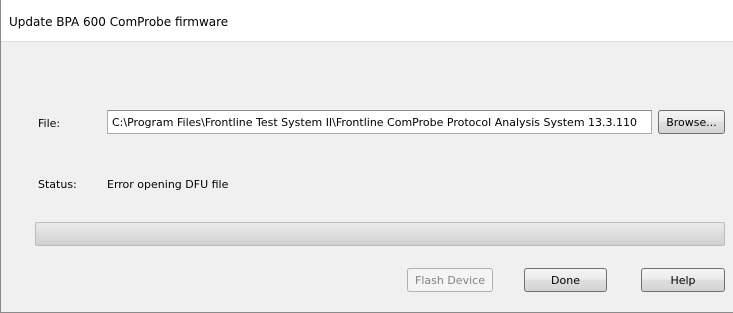 This screenshot has height=313, width=733. Describe the element at coordinates (168, 184) in the screenshot. I see `status-text: Error opening DFU file` at that location.